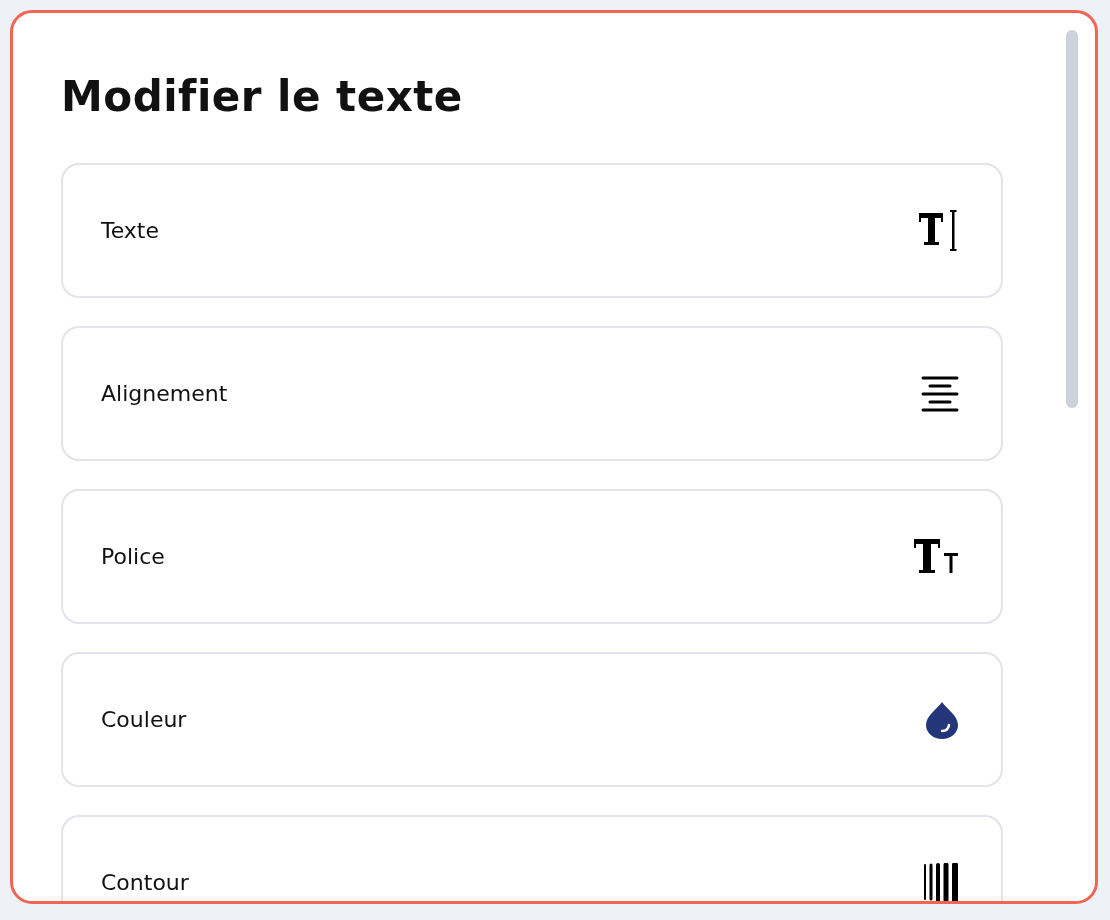 This screenshot has height=920, width=1110. What do you see at coordinates (532, 858) in the screenshot?
I see `option-card: Contour` at bounding box center [532, 858].